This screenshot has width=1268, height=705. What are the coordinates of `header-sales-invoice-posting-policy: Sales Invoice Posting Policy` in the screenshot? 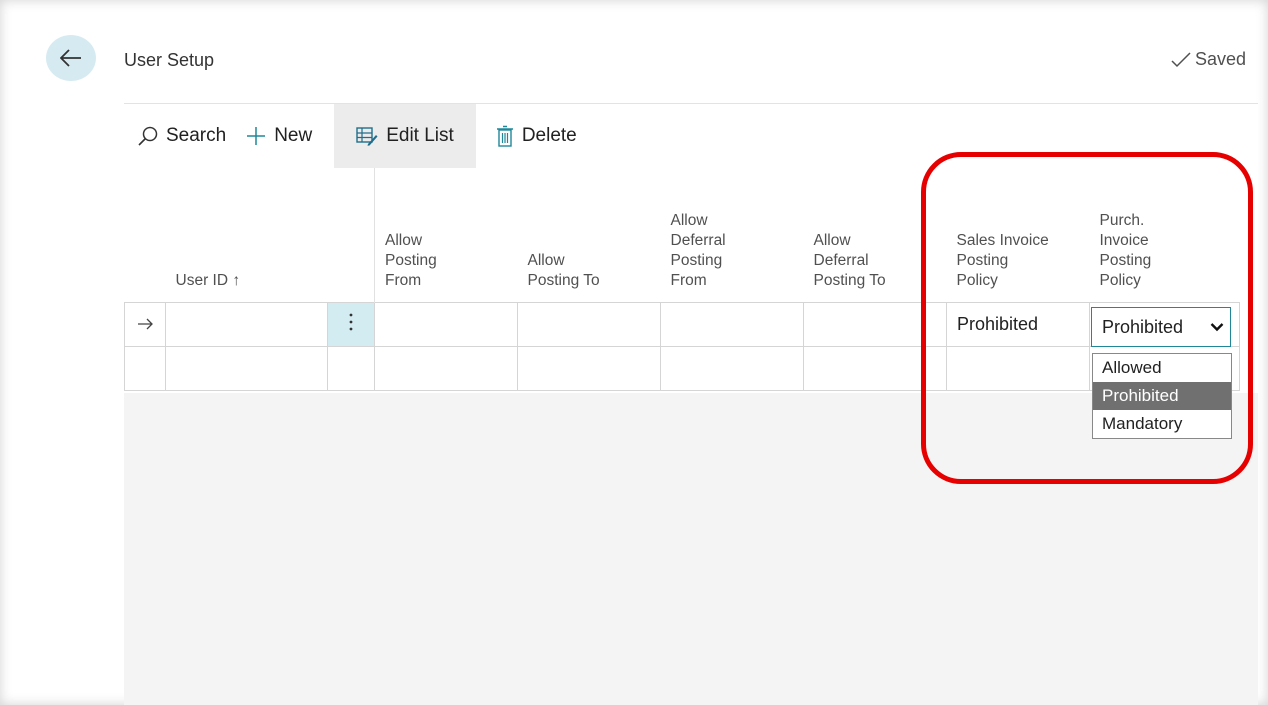 It's located at (1018, 235).